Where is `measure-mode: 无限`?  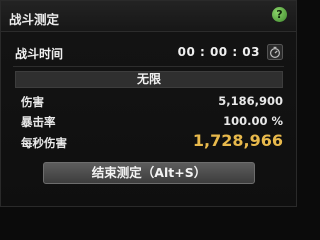 measure-mode: 无限 is located at coordinates (149, 79).